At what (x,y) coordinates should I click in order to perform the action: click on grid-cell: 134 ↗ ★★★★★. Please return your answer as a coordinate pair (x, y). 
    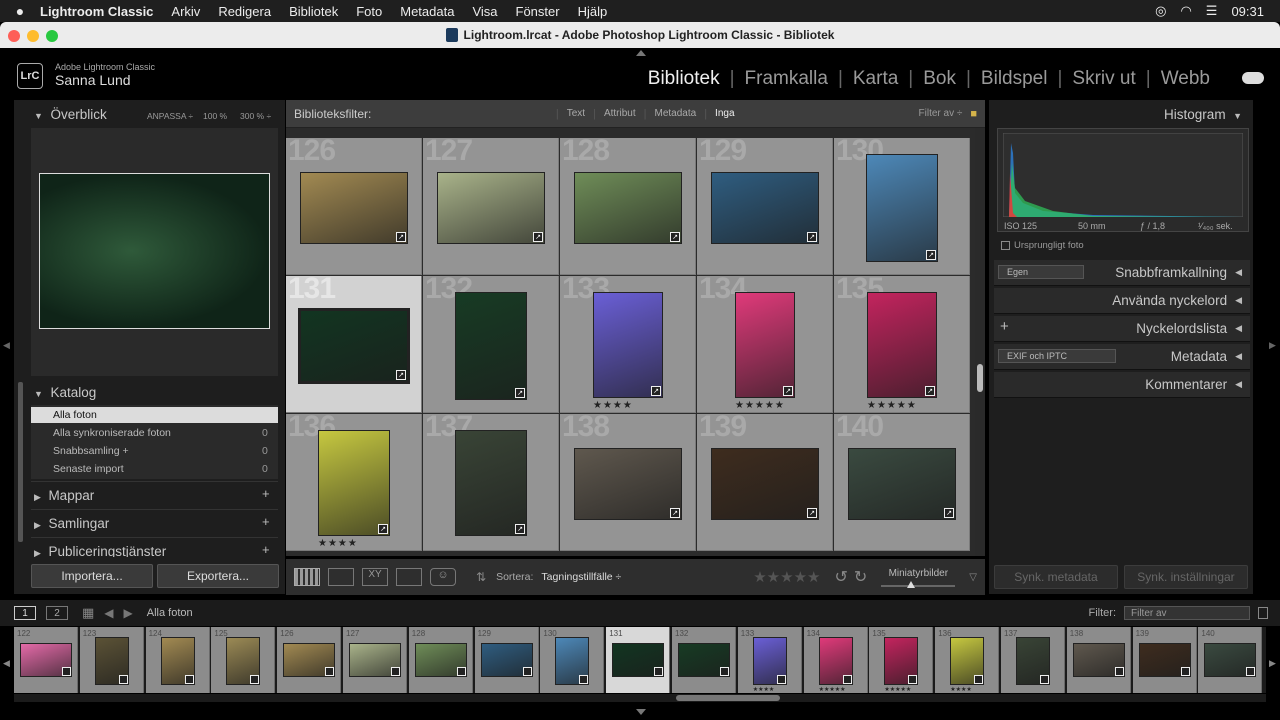
    Looking at the image, I should click on (765, 344).